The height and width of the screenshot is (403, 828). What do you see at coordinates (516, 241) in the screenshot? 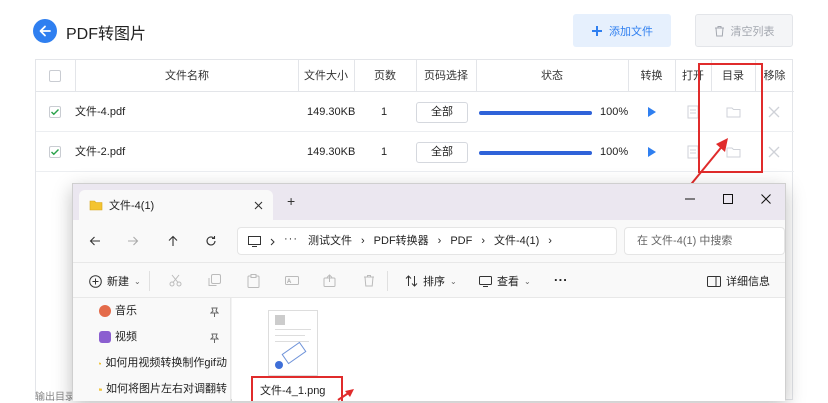
I see `breadcrumb-item: 文件-4(1)` at bounding box center [516, 241].